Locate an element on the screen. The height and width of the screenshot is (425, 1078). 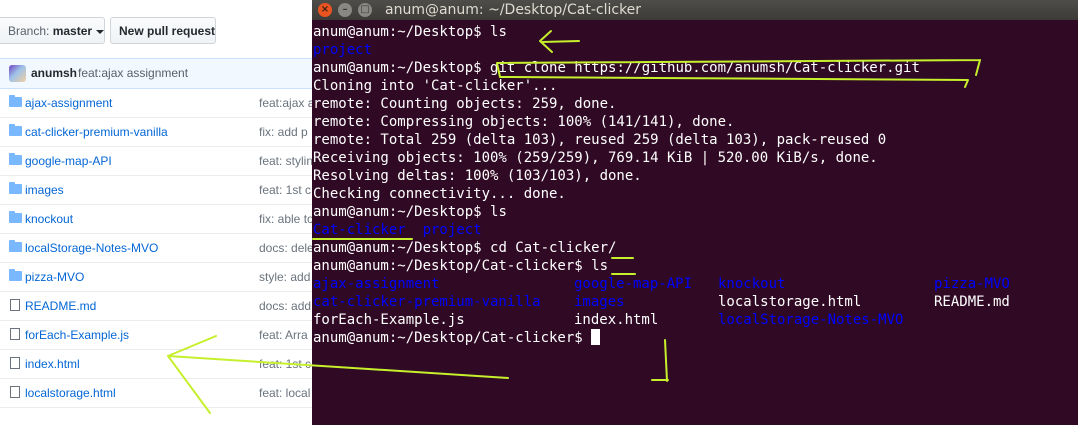
file-commit-message: style: add is located at coordinates (285, 277).